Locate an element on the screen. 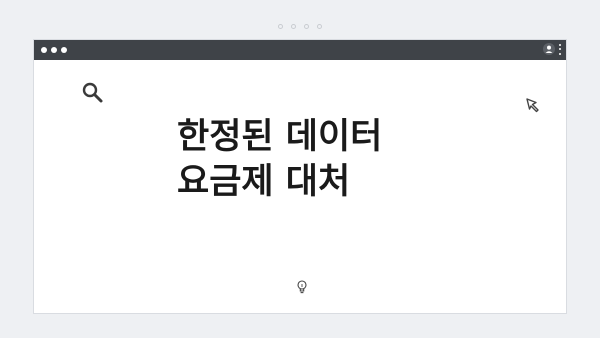  headline-line-1: 한정된 데이터 is located at coordinates (280, 137).